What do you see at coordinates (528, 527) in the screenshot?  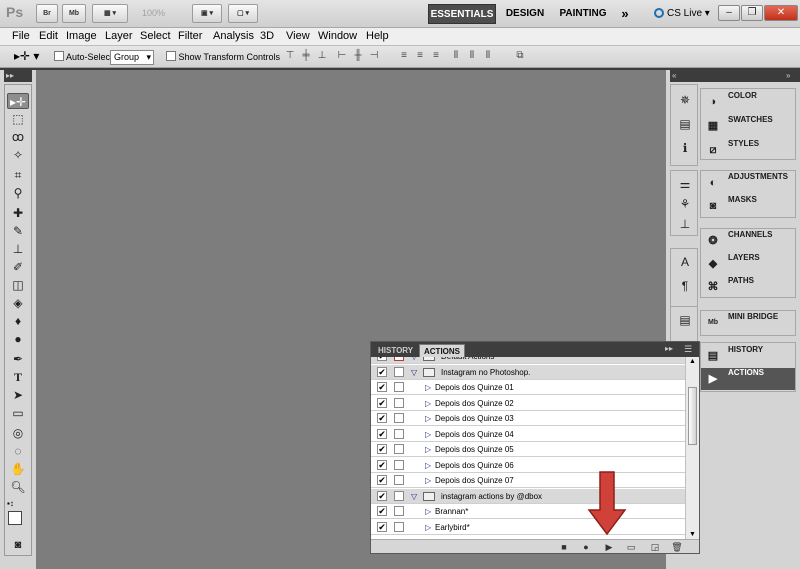 I see `action-row: ✔ ▷ Earlybird*` at bounding box center [528, 527].